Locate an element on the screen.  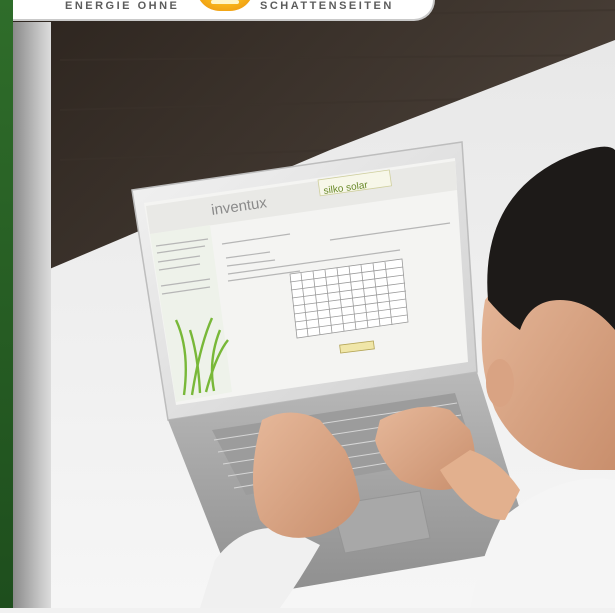
person-ear is located at coordinates (500, 383).